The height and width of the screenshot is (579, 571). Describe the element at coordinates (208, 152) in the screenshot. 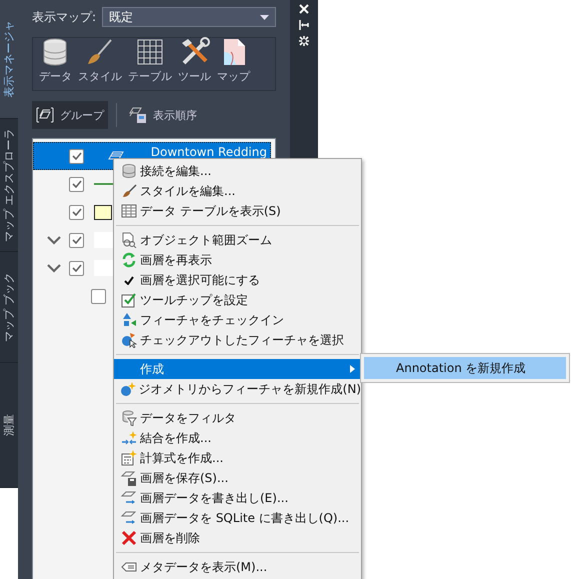

I see `layer-name: Downtown Redding` at that location.